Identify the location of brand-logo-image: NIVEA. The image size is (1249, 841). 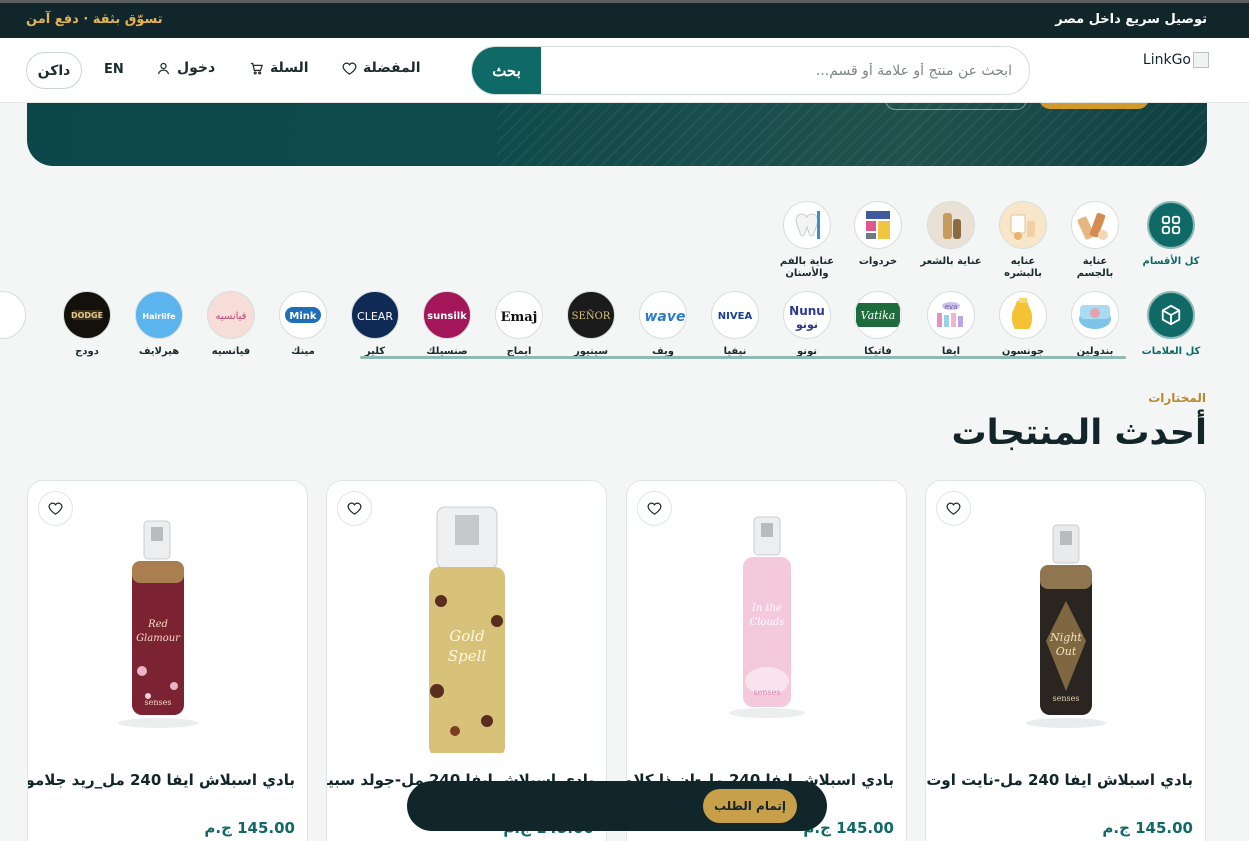
(735, 315).